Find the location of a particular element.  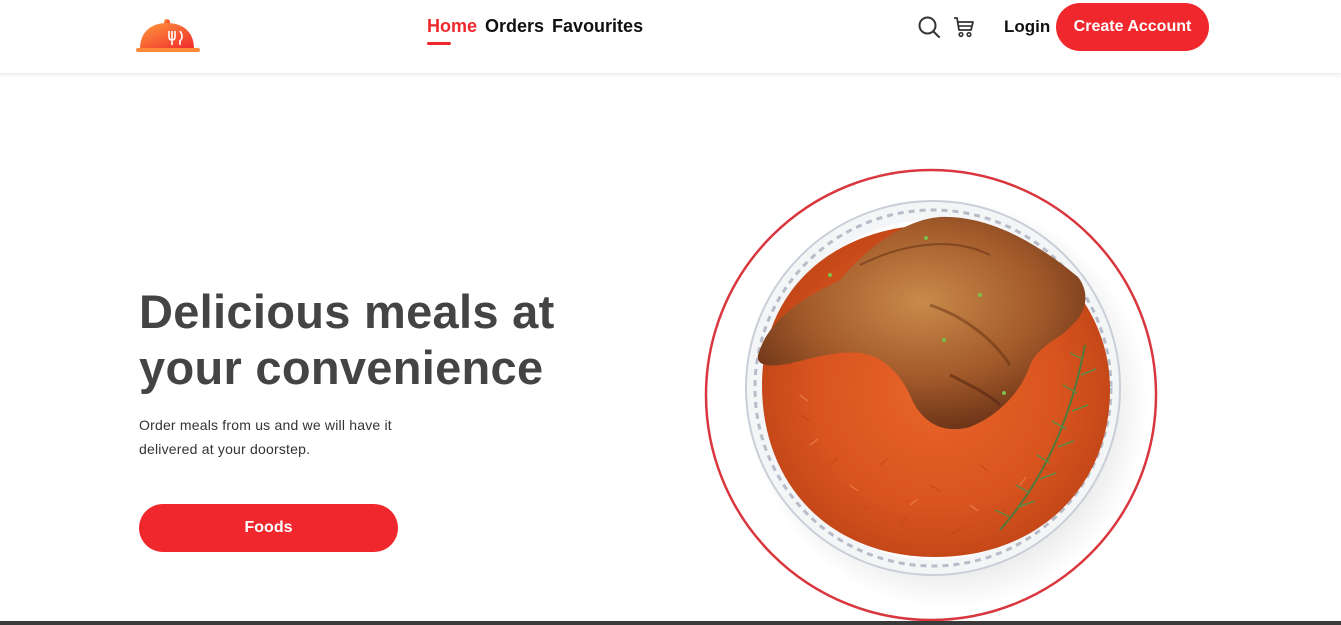

bottom-scroll-edge is located at coordinates (670, 623).